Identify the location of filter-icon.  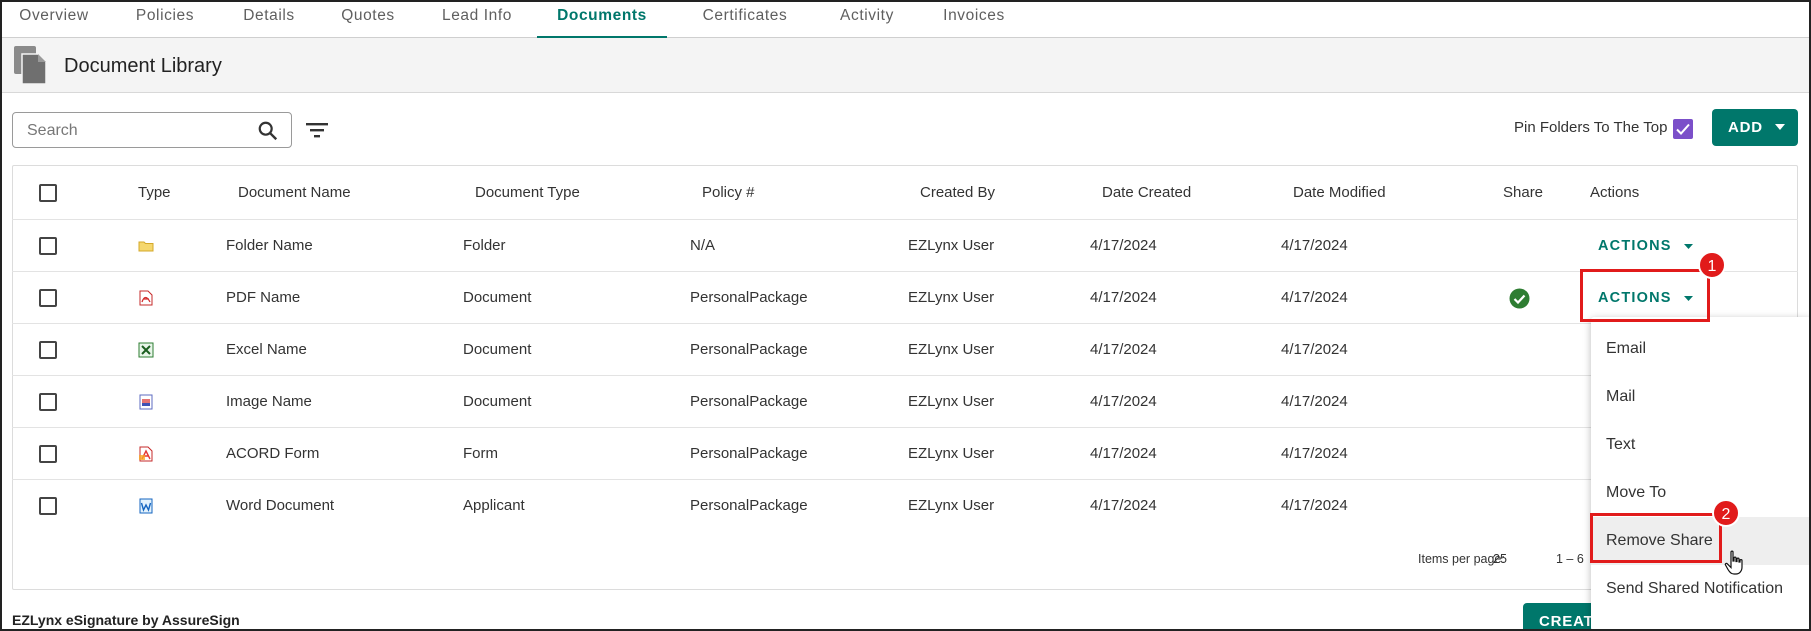
(317, 130).